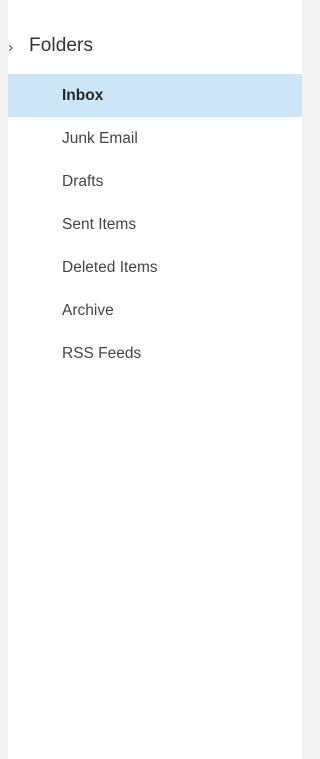 This screenshot has height=759, width=320. I want to click on folder-item-junk-email: Junk Email, so click(155, 138).